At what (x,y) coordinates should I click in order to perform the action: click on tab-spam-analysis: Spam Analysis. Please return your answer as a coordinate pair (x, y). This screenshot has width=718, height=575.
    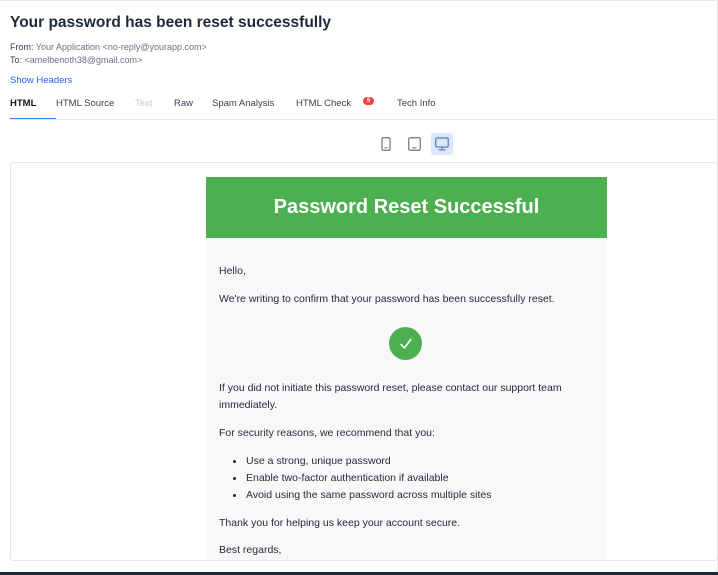
    Looking at the image, I should click on (254, 108).